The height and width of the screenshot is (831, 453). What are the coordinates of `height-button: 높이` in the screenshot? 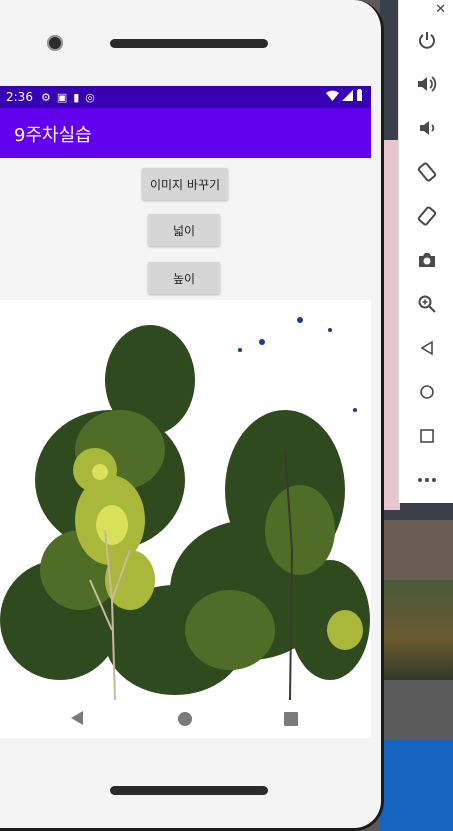 It's located at (184, 278).